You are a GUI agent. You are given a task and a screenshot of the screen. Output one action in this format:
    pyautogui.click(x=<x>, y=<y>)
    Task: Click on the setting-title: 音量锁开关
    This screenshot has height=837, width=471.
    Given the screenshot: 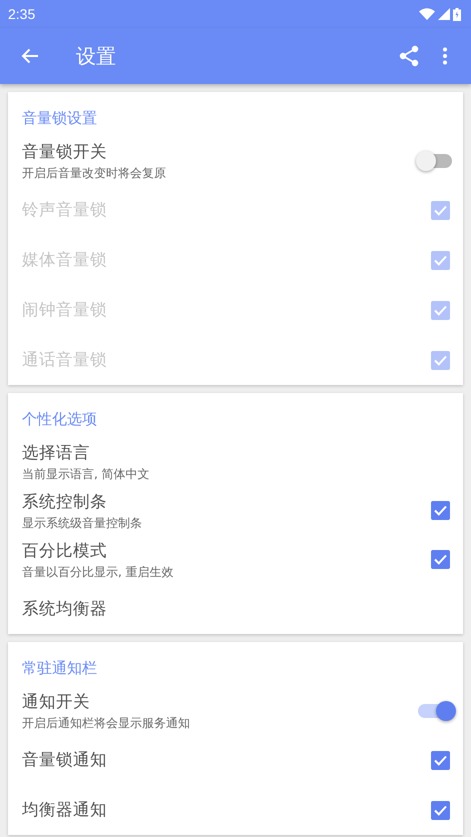 What is the action you would take?
    pyautogui.click(x=94, y=152)
    